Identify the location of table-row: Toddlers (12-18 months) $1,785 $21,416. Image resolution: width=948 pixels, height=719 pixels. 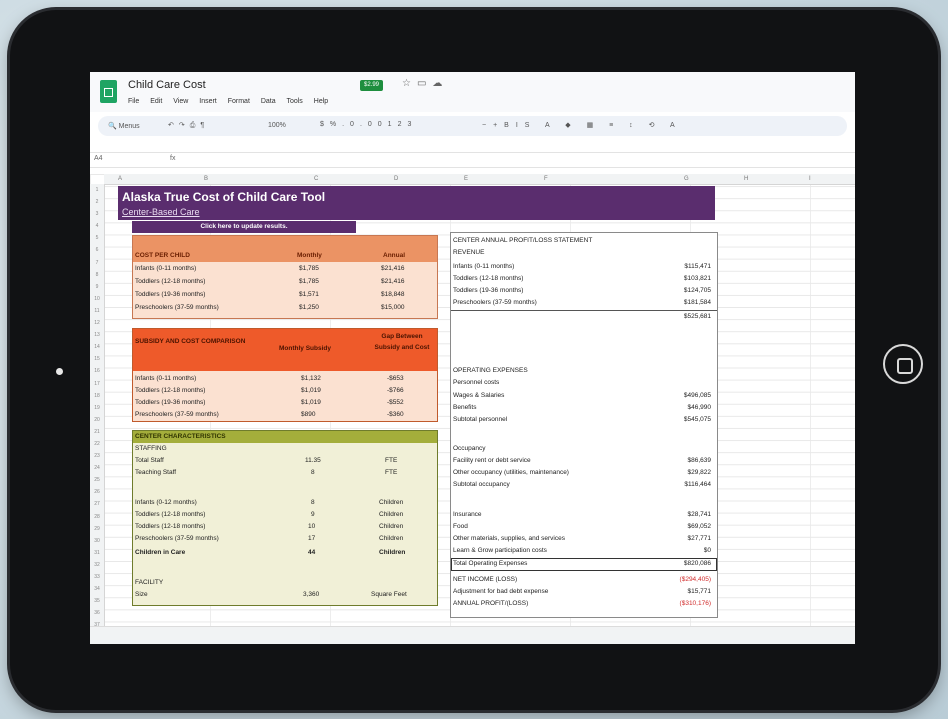
(285, 282).